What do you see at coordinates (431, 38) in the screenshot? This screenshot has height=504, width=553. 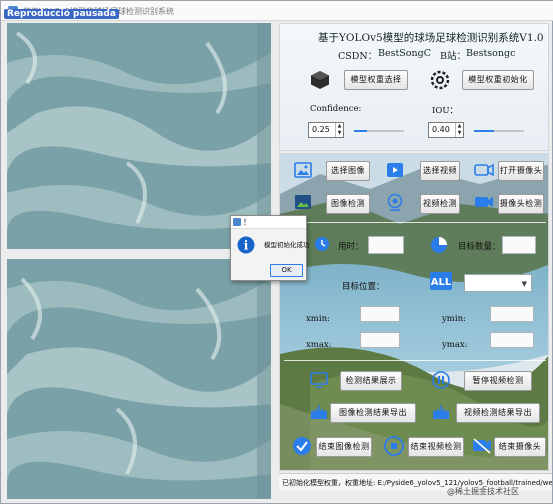 I see `app-title: 基于YOLOv5模型的球场足球检测识别系统V1.0` at bounding box center [431, 38].